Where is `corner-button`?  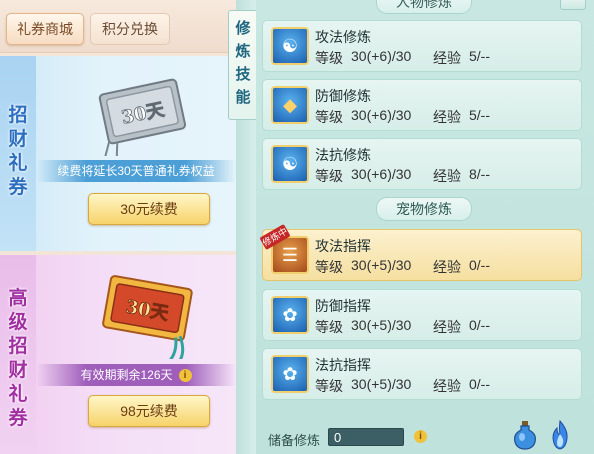
corner-button is located at coordinates (573, 5).